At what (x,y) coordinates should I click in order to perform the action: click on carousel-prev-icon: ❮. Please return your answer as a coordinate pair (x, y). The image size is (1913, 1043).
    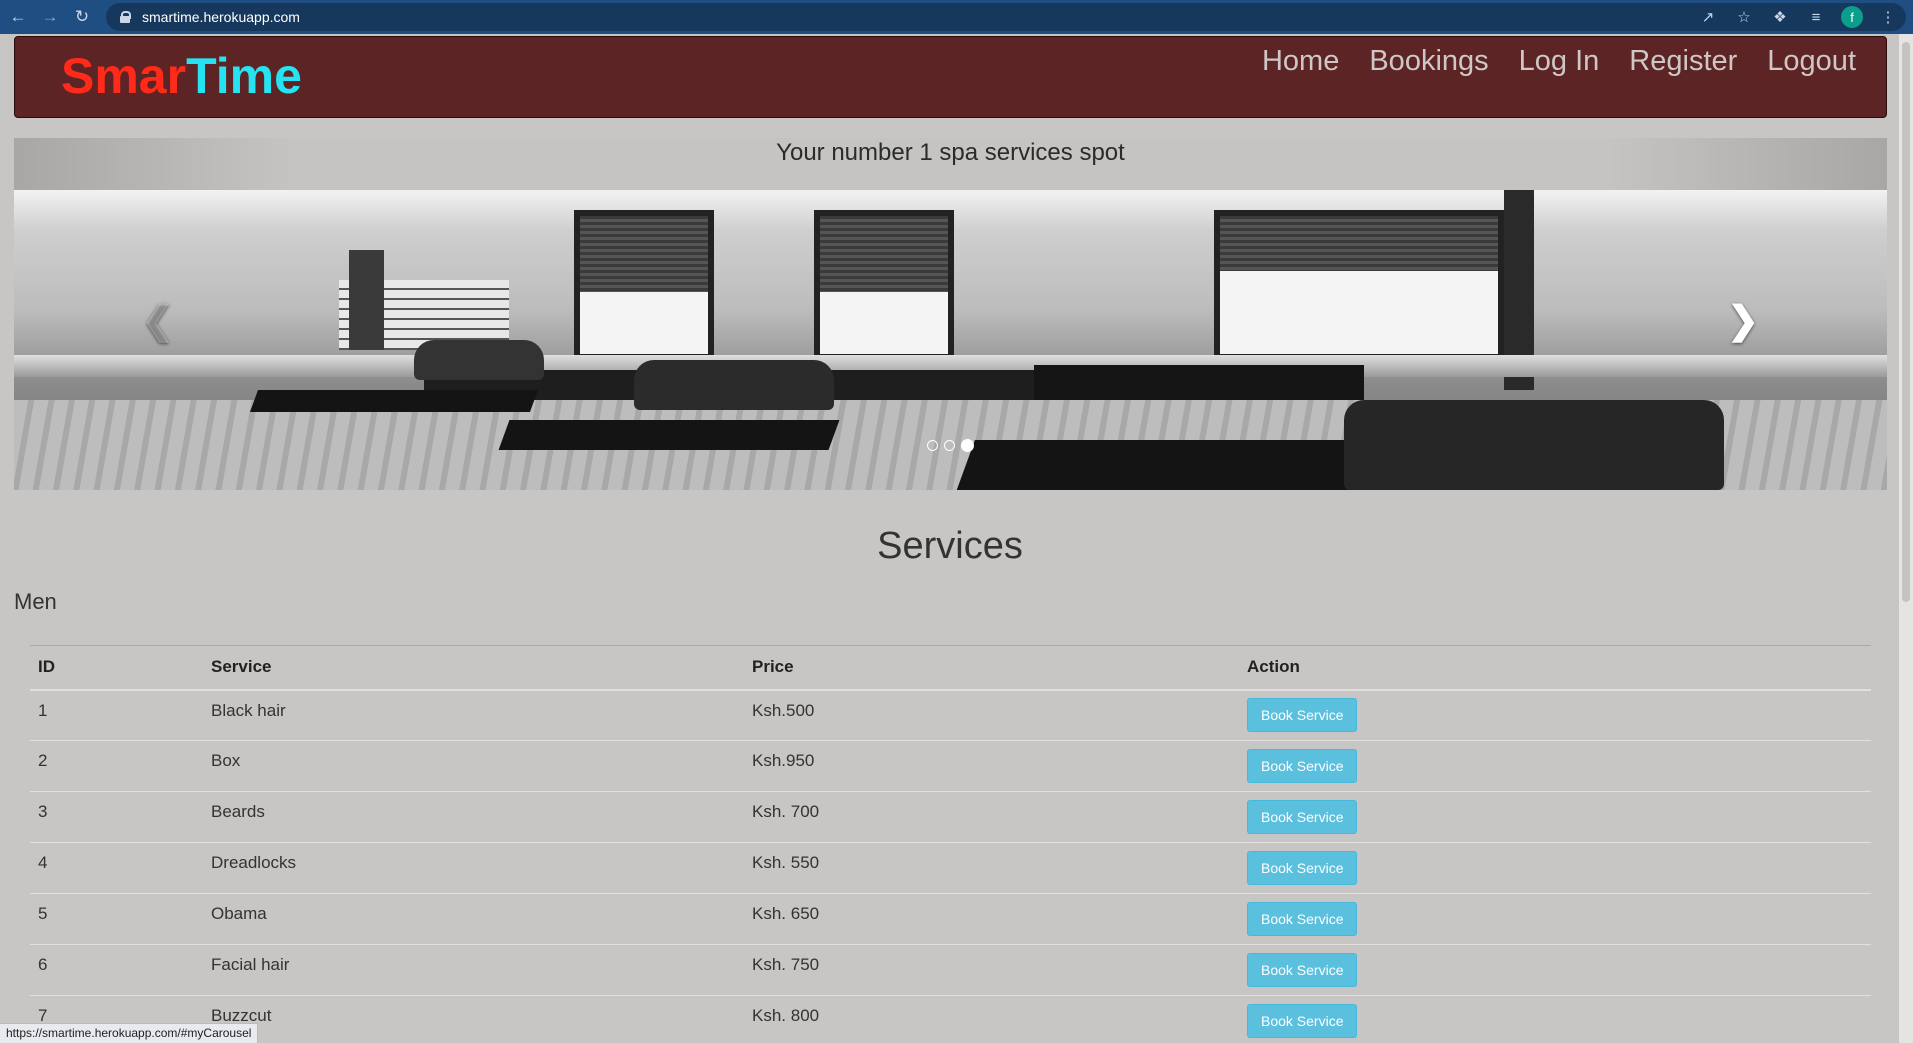
    Looking at the image, I should click on (158, 320).